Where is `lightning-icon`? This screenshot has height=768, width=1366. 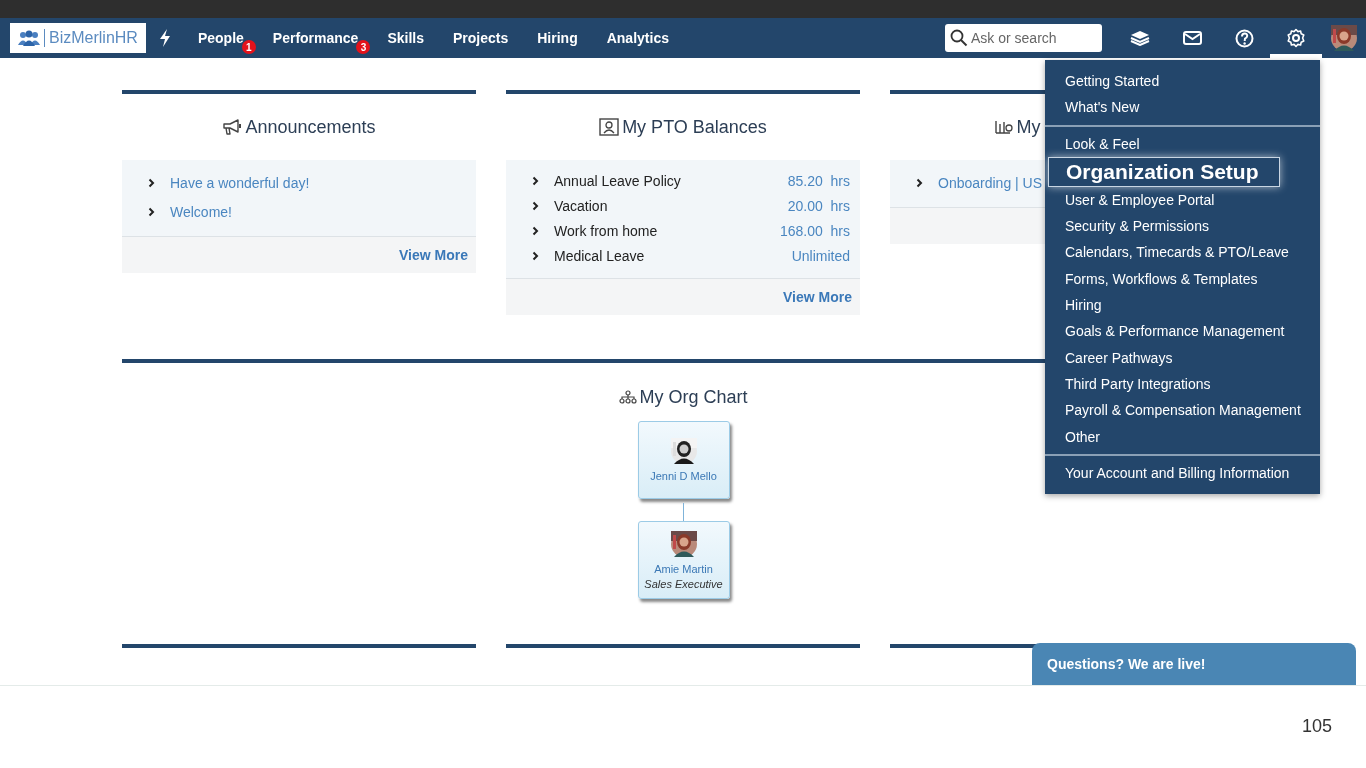
lightning-icon is located at coordinates (164, 38).